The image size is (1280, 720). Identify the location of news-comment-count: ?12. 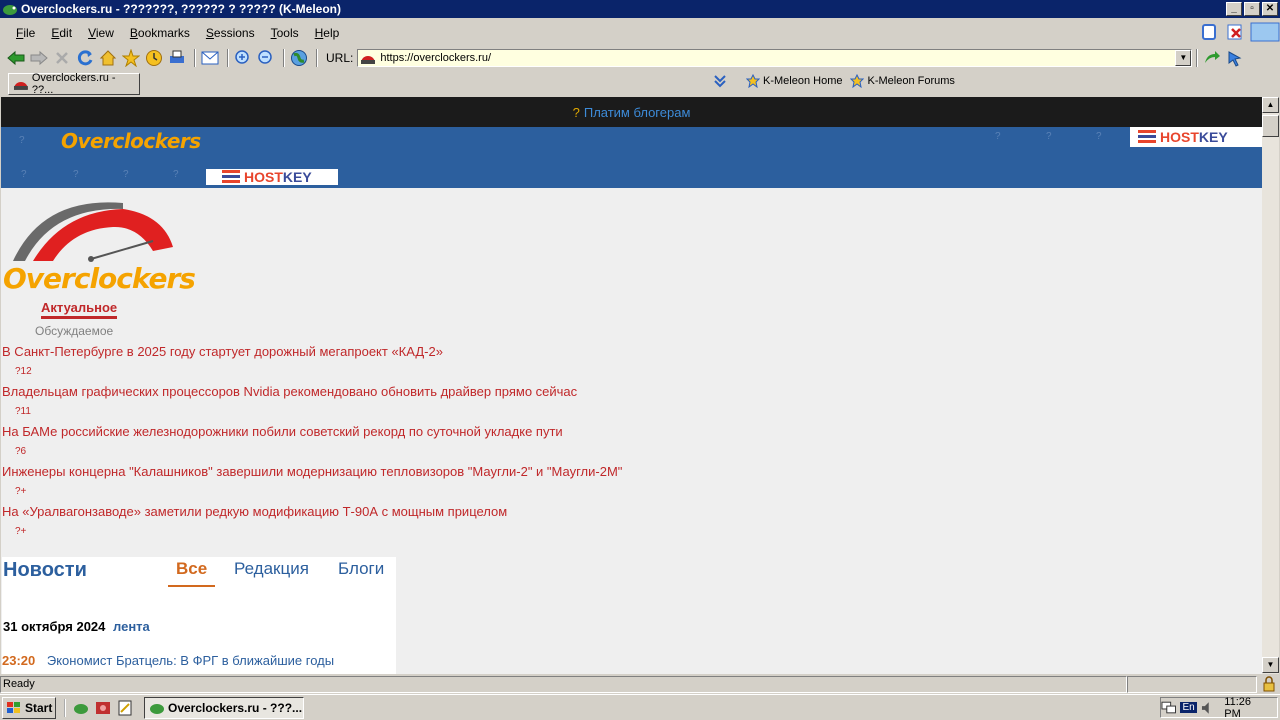
(23, 371).